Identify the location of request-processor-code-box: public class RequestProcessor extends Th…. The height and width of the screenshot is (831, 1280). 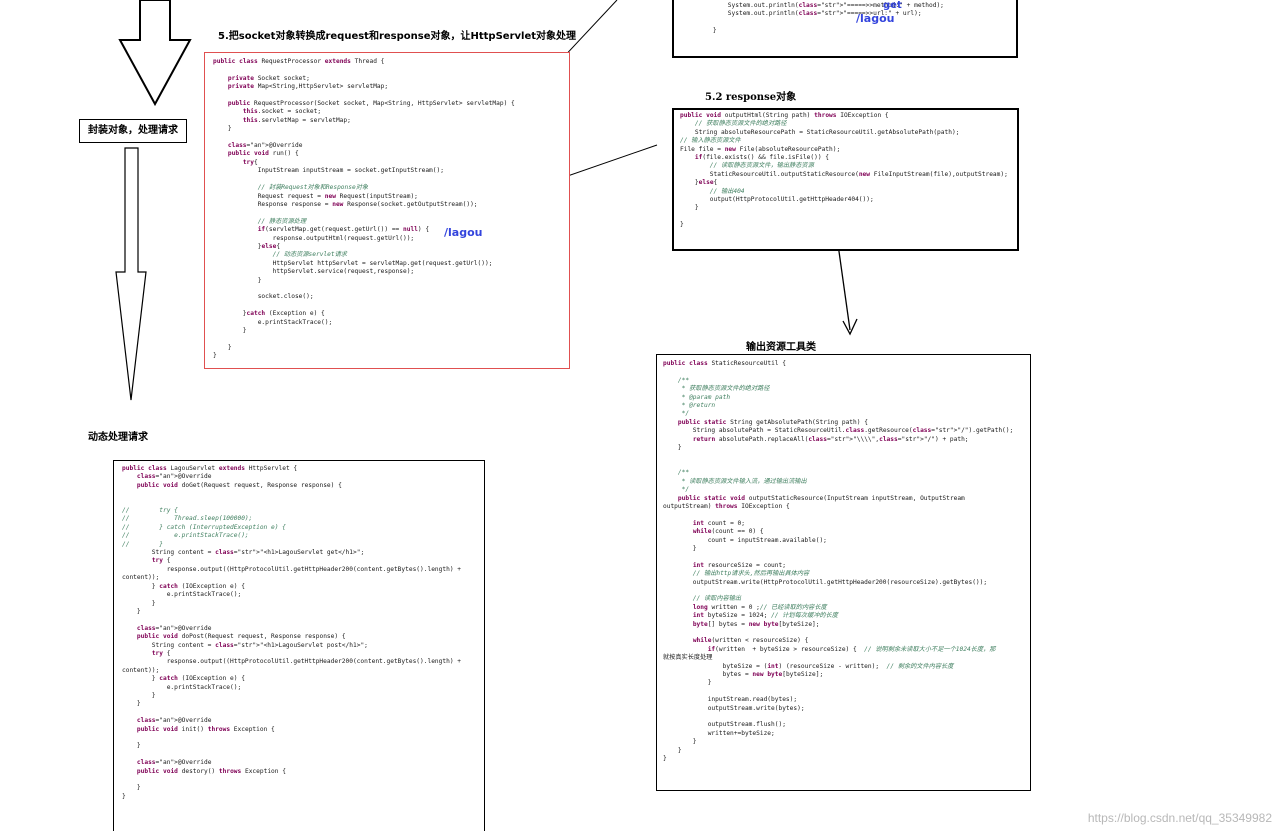
(387, 210).